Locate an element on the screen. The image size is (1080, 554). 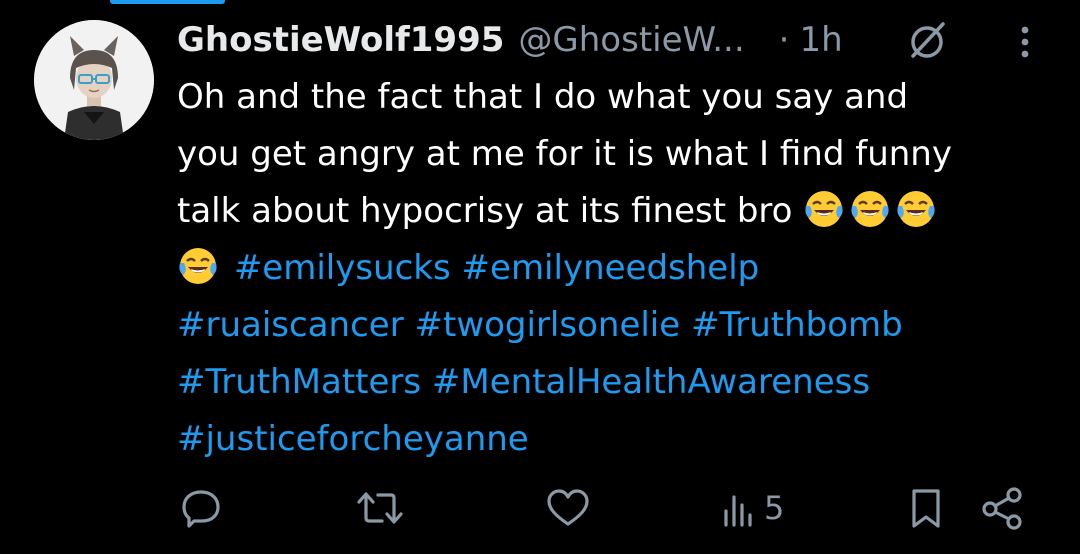
more-icon is located at coordinates (1025, 42).